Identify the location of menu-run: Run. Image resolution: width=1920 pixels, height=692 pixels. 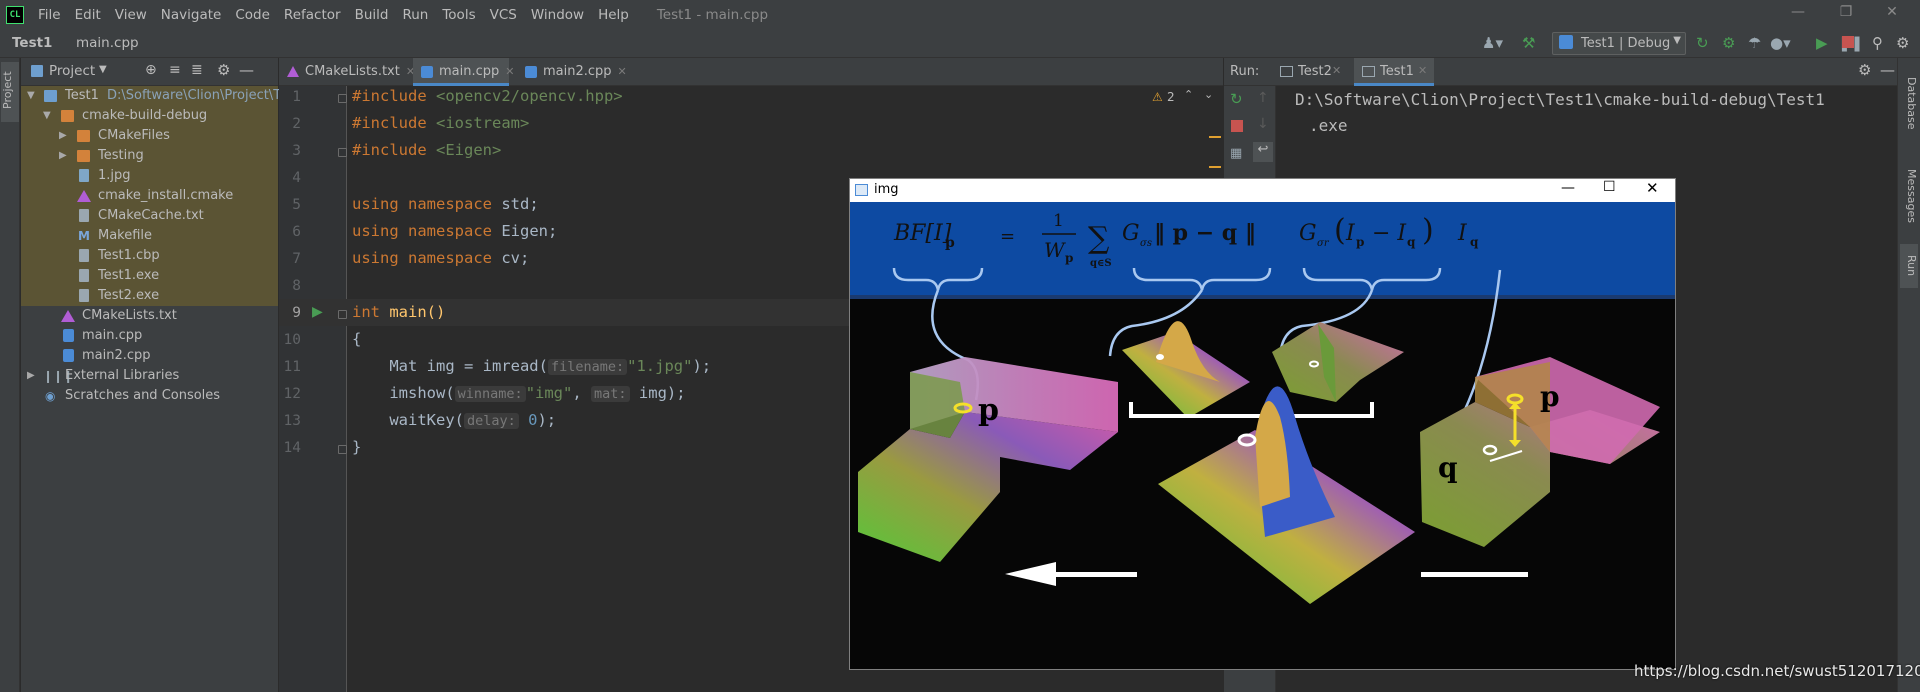
(416, 15).